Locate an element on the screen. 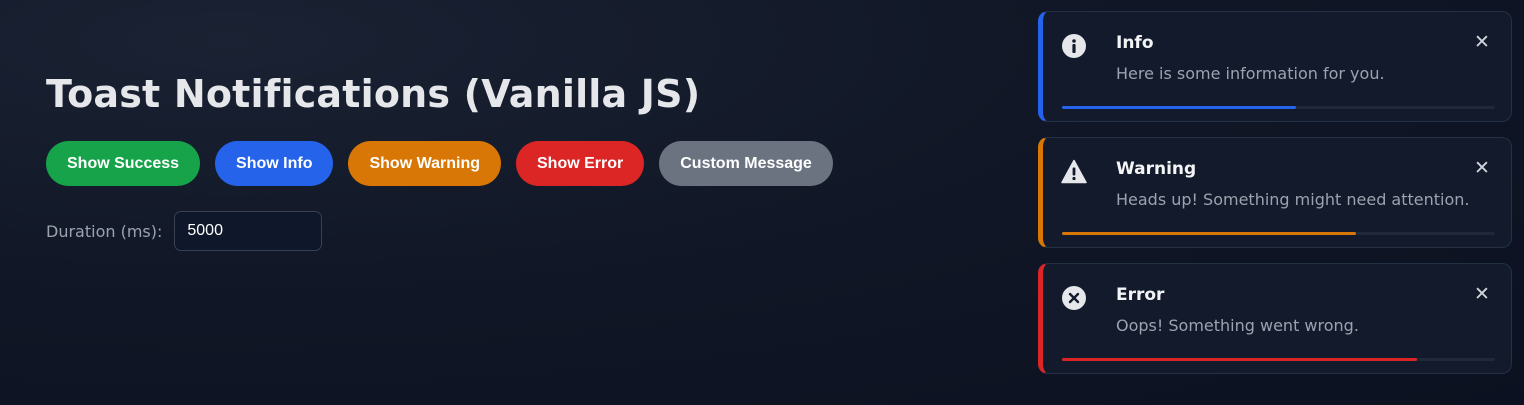 The width and height of the screenshot is (1524, 405). duration-label: Duration (ms): is located at coordinates (104, 231).